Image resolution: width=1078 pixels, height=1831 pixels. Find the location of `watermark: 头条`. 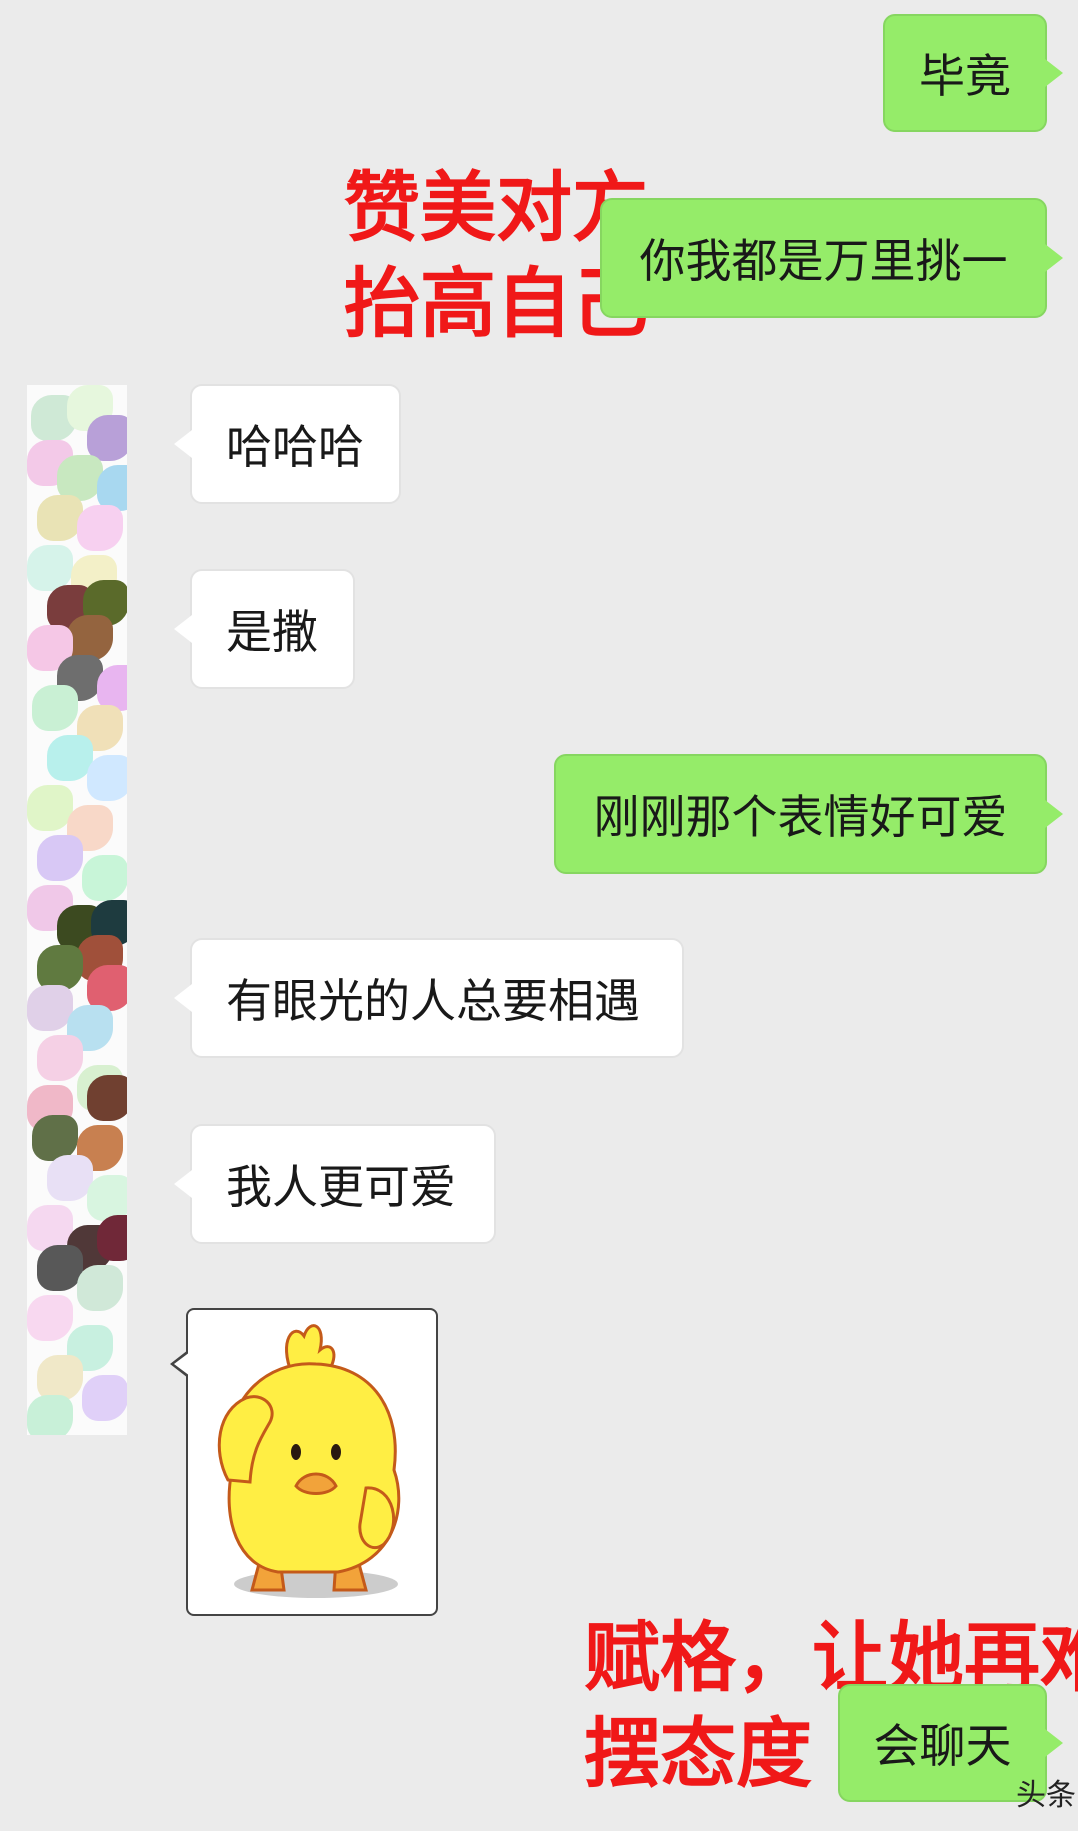

watermark: 头条 is located at coordinates (1046, 1795).